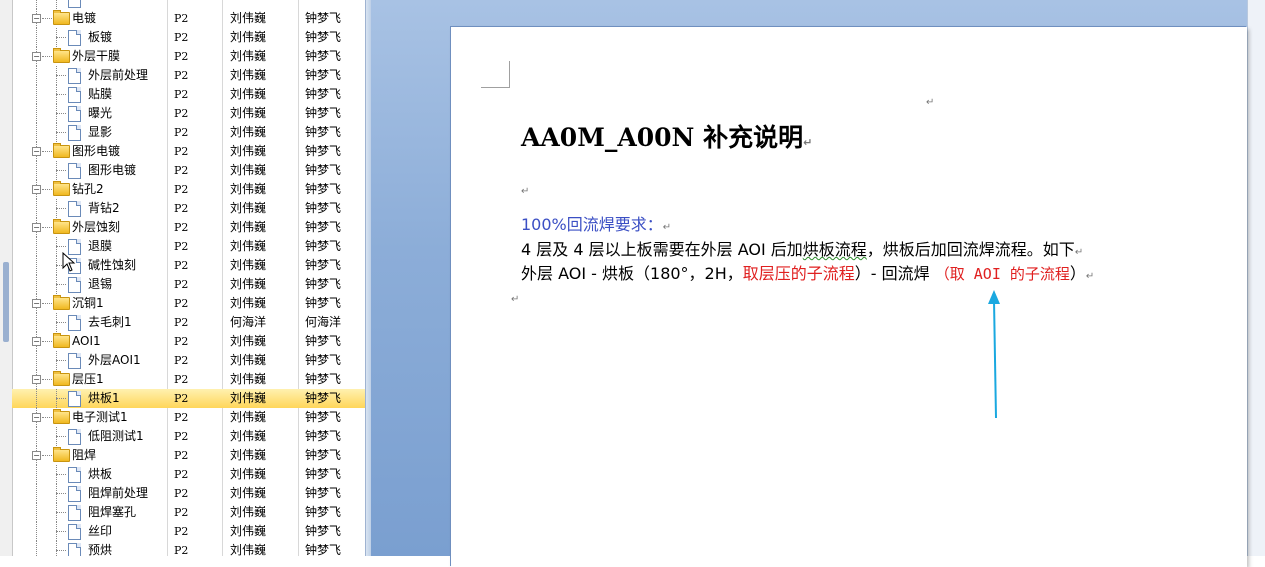 The image size is (1265, 567). Describe the element at coordinates (69, 262) in the screenshot. I see `mouse-pointer-icon` at that location.